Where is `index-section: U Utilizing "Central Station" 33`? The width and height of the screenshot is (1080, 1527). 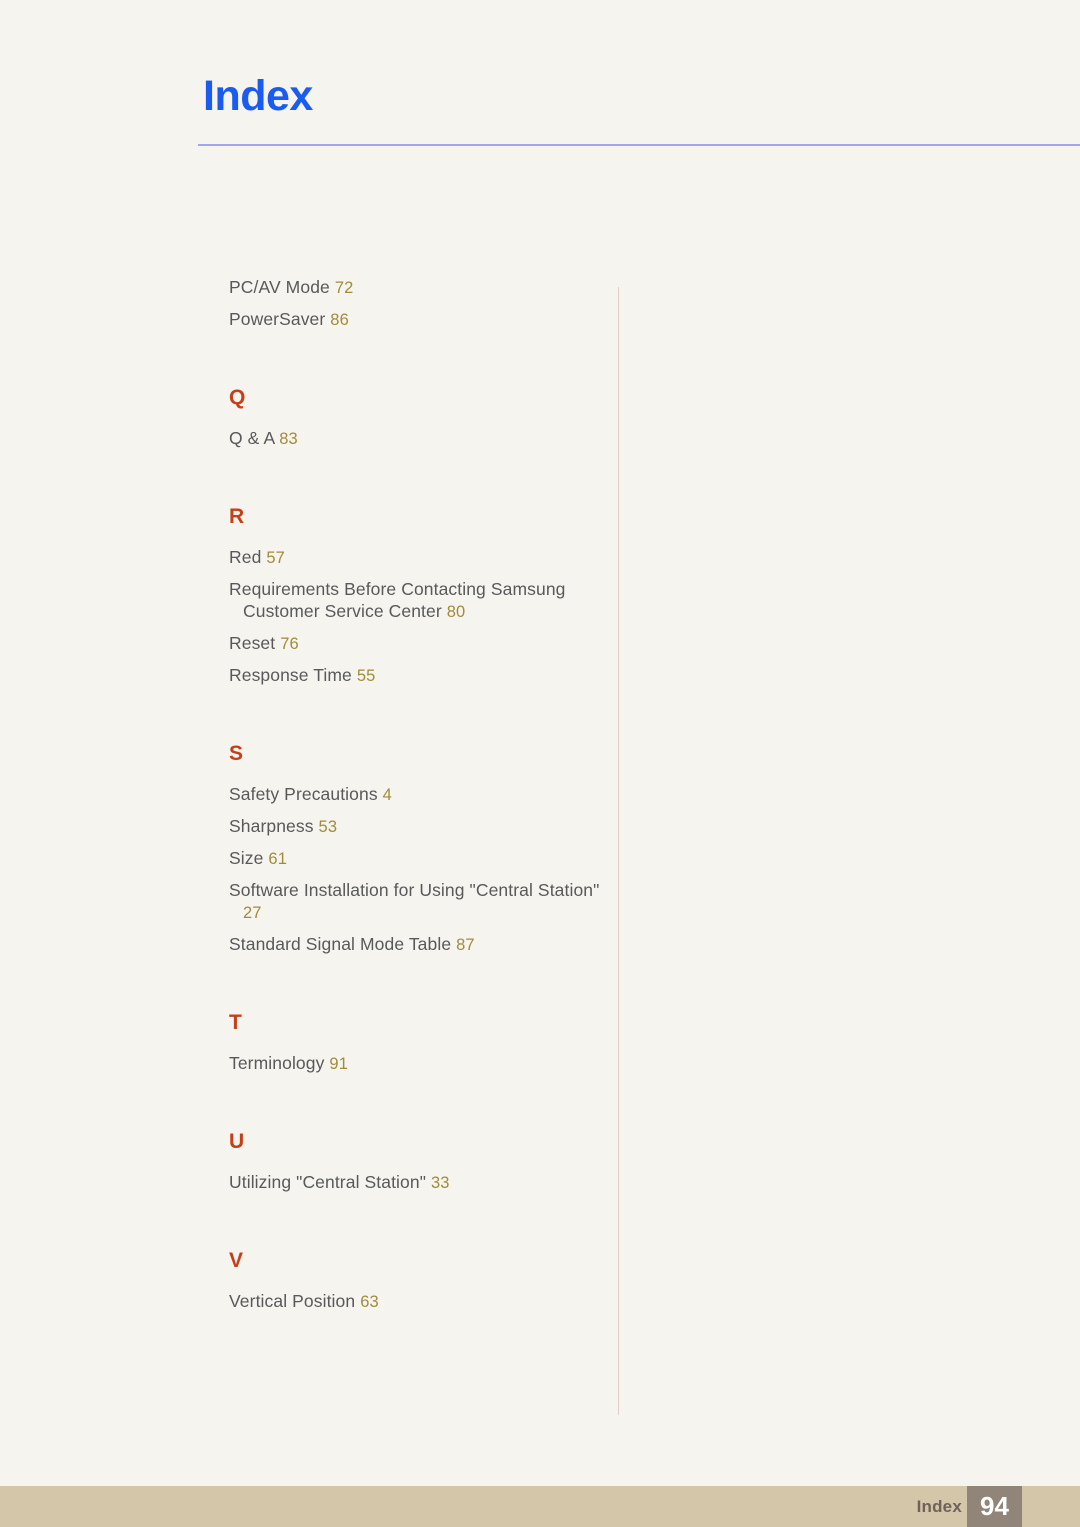 index-section: U Utilizing "Central Station" 33 is located at coordinates (415, 1162).